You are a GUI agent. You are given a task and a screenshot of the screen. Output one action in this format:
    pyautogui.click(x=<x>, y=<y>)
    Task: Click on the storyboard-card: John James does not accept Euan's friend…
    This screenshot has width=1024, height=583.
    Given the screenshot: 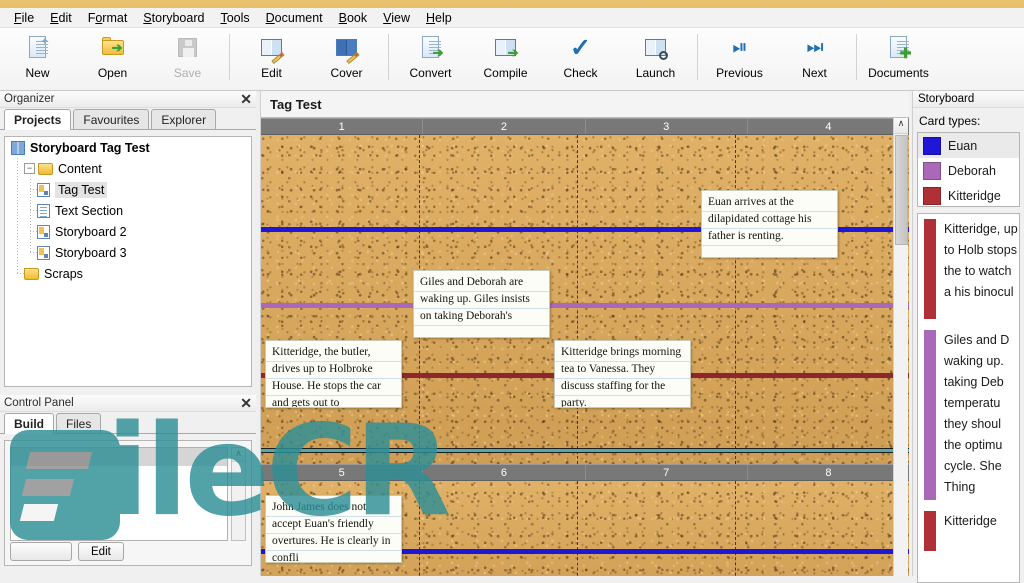 What is the action you would take?
    pyautogui.click(x=333, y=529)
    